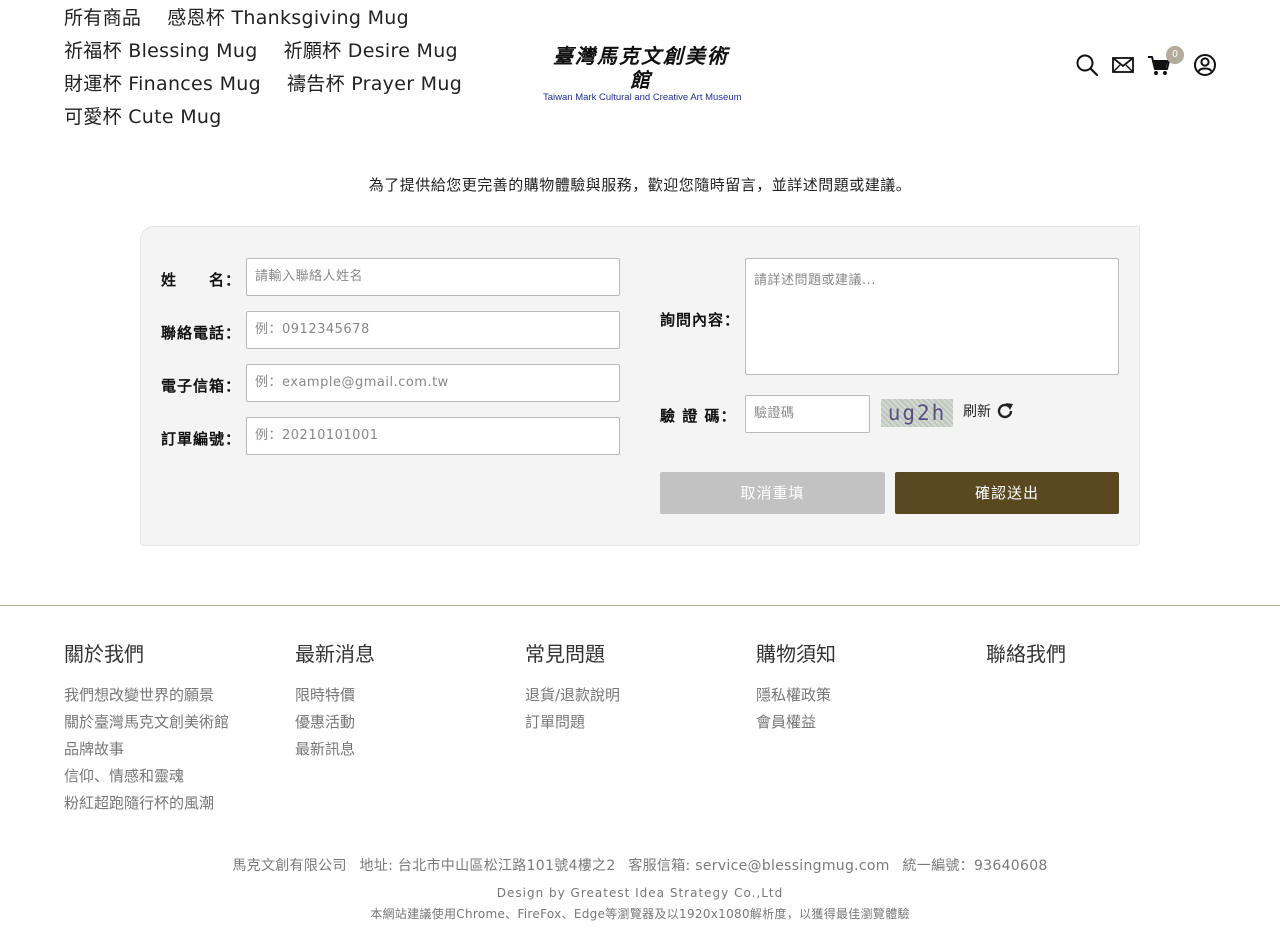 Image resolution: width=1280 pixels, height=942 pixels. I want to click on cart-count-badge: 0, so click(1175, 55).